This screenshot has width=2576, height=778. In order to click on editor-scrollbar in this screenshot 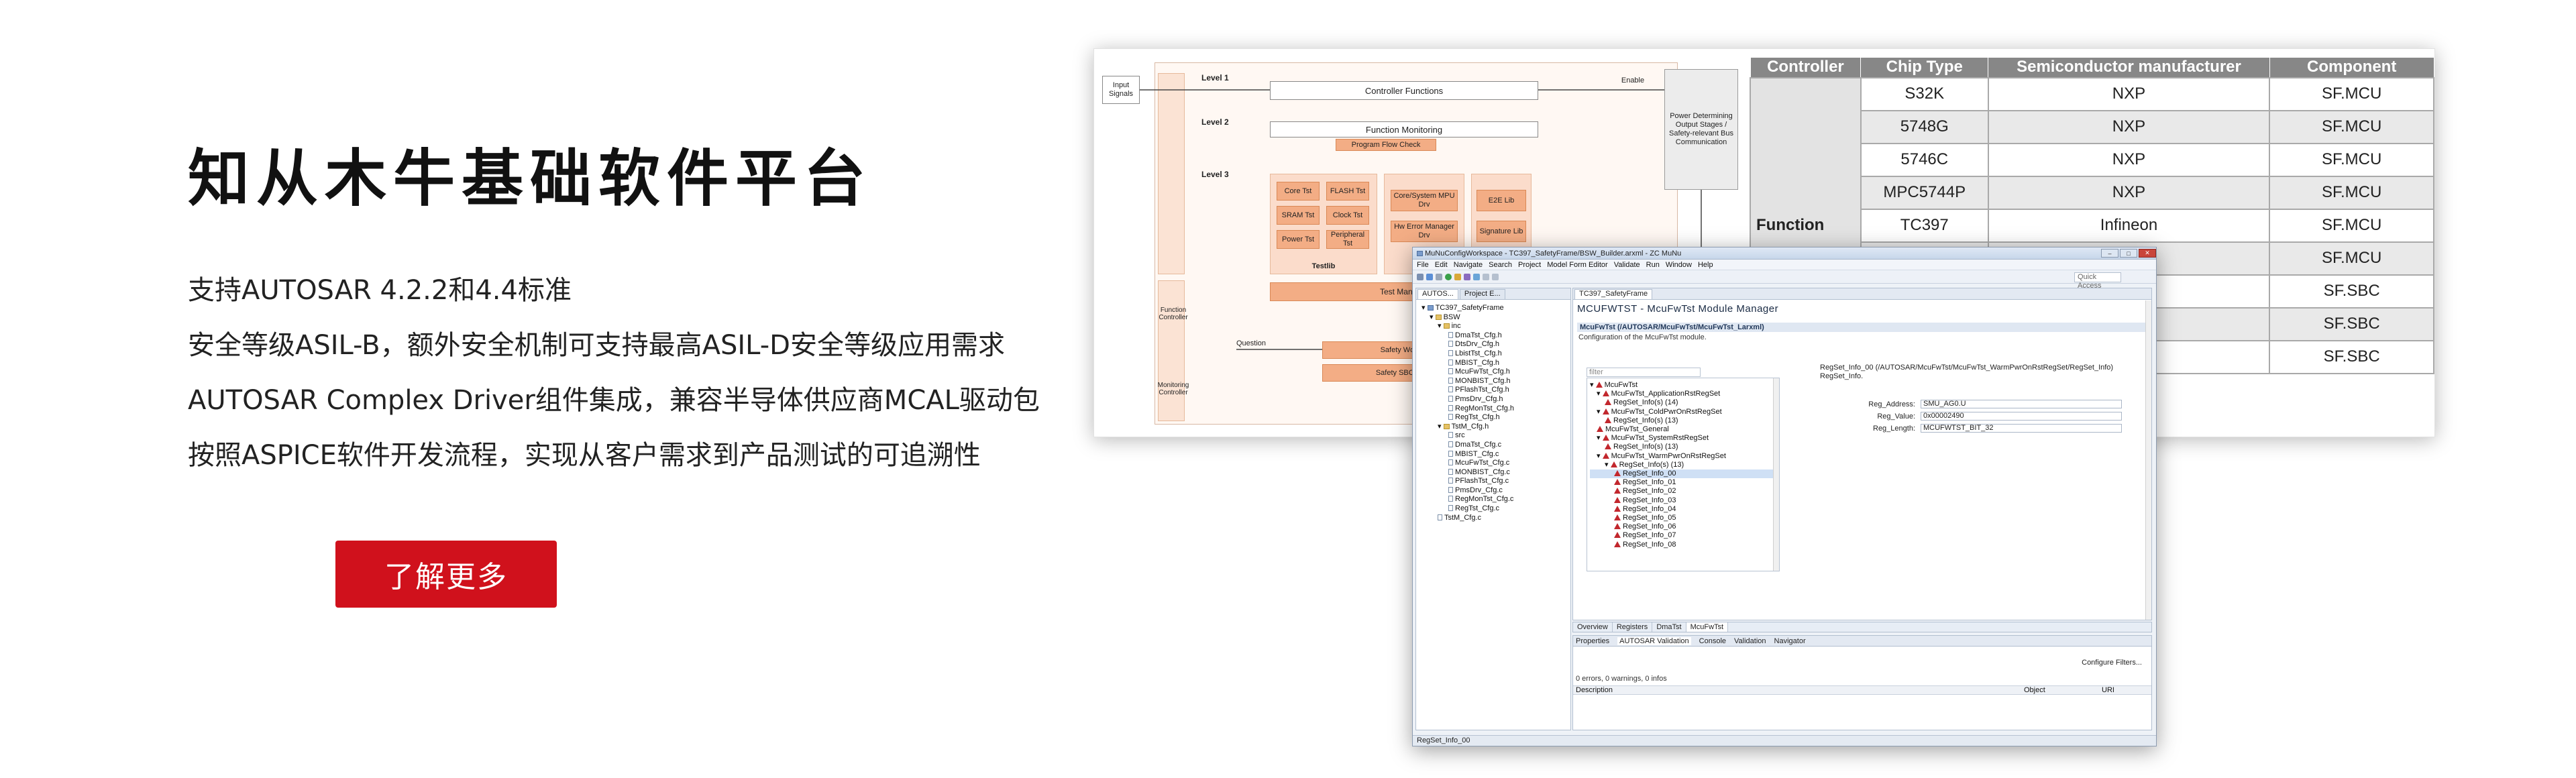, I will do `click(2148, 460)`.